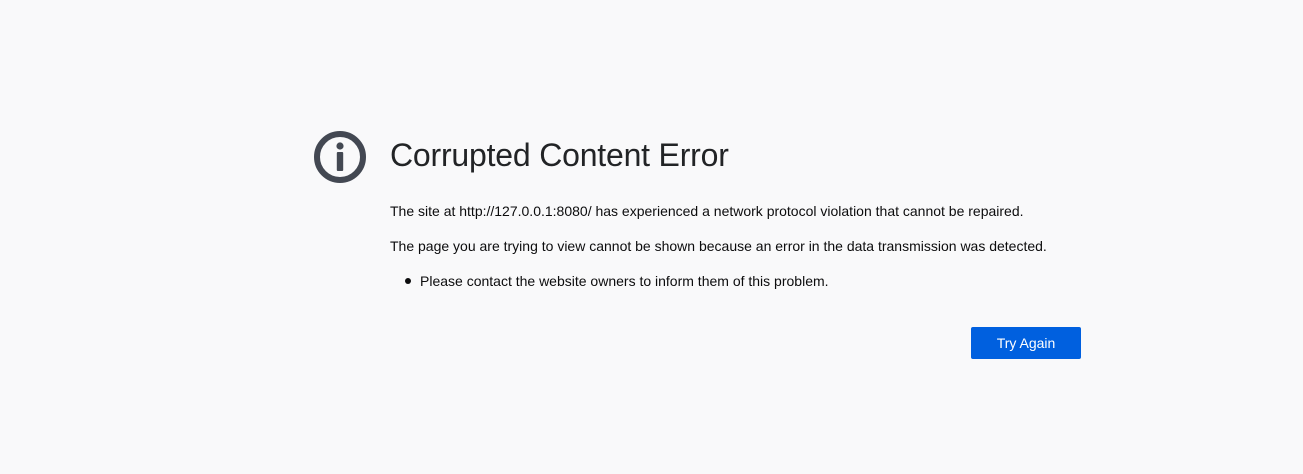 Image resolution: width=1303 pixels, height=474 pixels. What do you see at coordinates (408, 281) in the screenshot?
I see `bullet-icon` at bounding box center [408, 281].